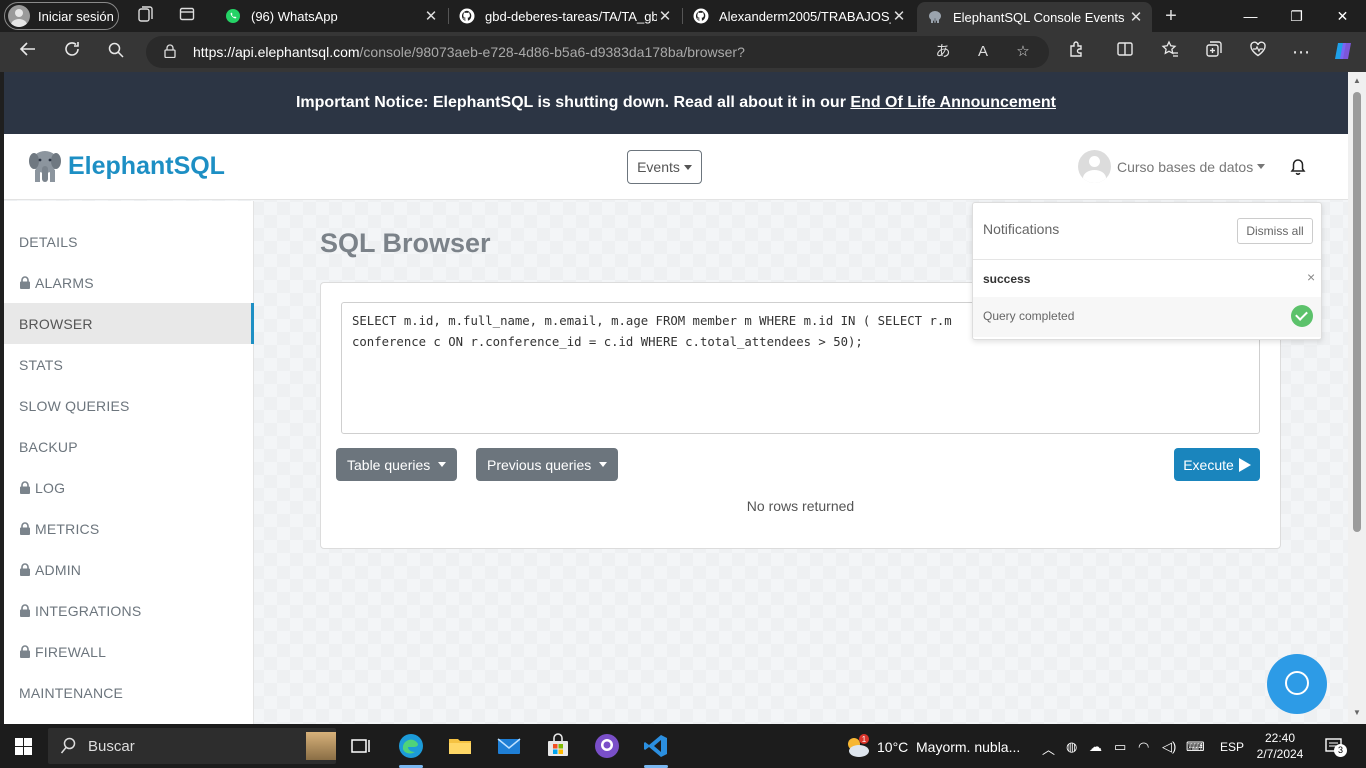  What do you see at coordinates (1077, 52) in the screenshot?
I see `extensions-icon` at bounding box center [1077, 52].